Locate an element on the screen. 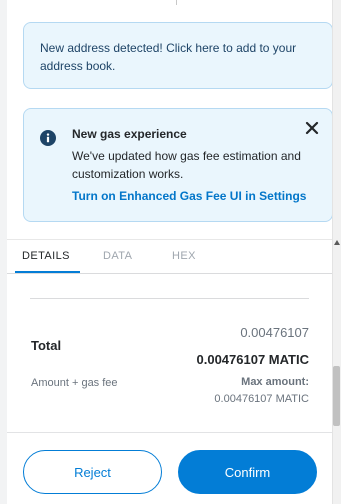 The height and width of the screenshot is (504, 341). max-amount-label: Max amount: is located at coordinates (275, 382).